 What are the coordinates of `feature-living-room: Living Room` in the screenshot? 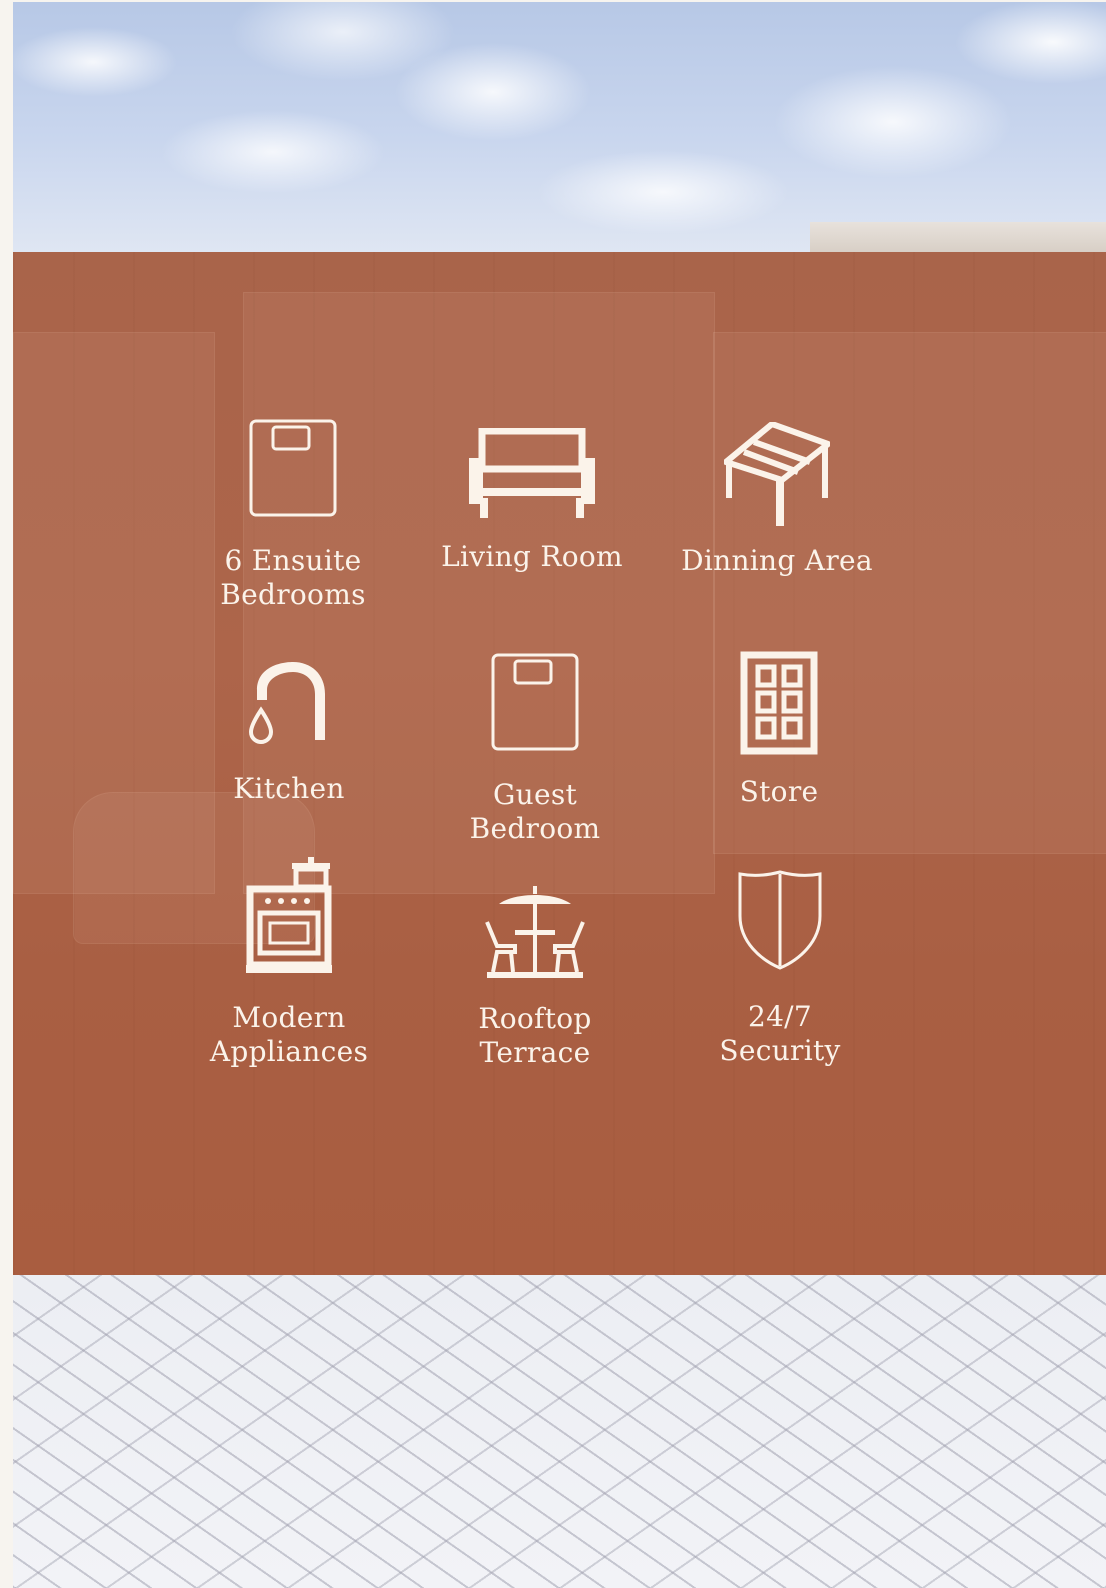 It's located at (532, 501).